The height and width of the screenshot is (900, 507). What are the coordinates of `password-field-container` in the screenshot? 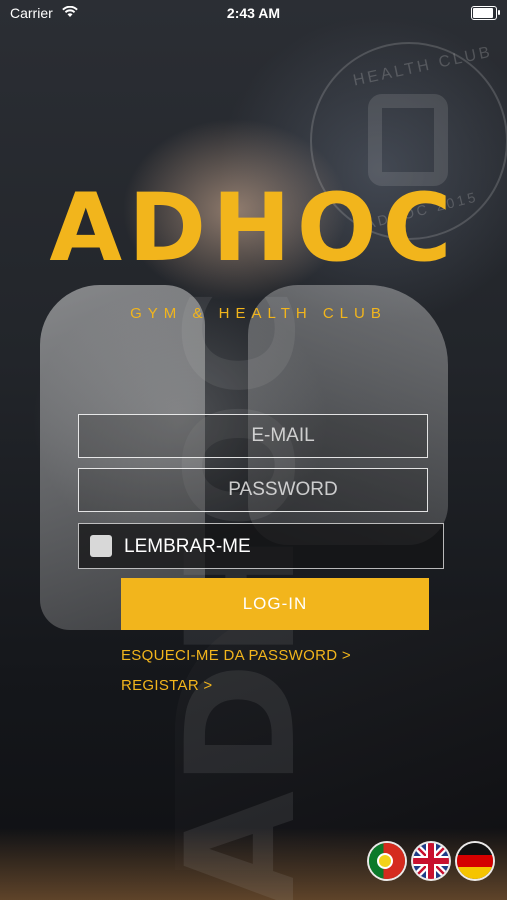 It's located at (253, 490).